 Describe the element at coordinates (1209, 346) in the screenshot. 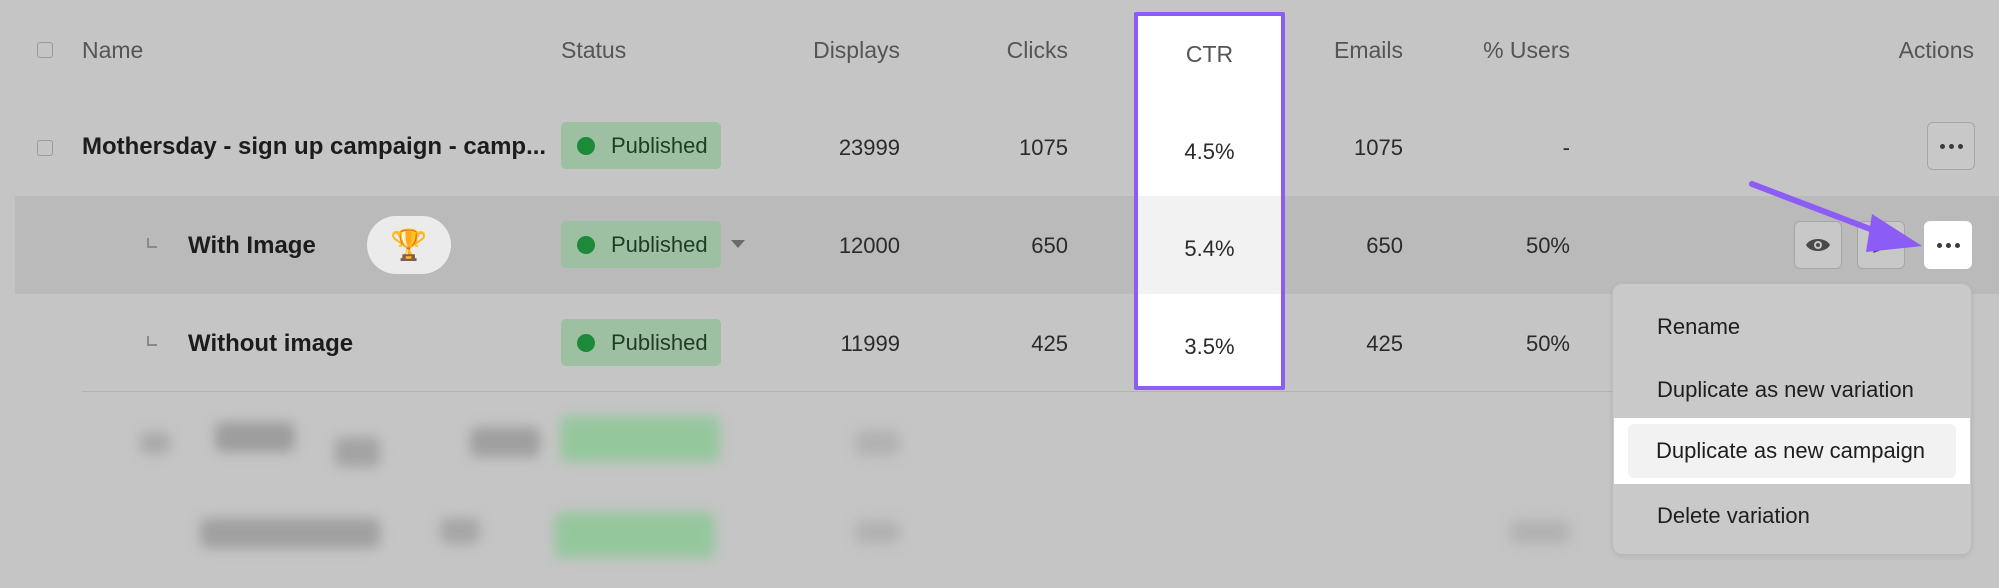

I see `ctr-value: 3.5%` at that location.